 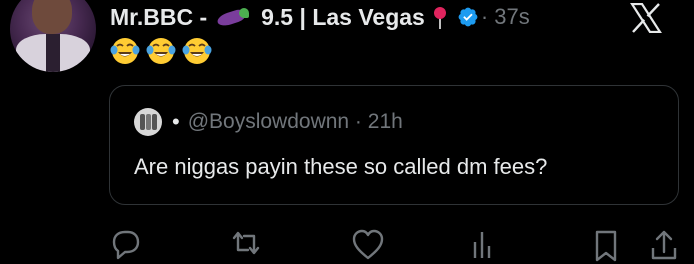 What do you see at coordinates (606, 246) in the screenshot?
I see `bookmark-icon` at bounding box center [606, 246].